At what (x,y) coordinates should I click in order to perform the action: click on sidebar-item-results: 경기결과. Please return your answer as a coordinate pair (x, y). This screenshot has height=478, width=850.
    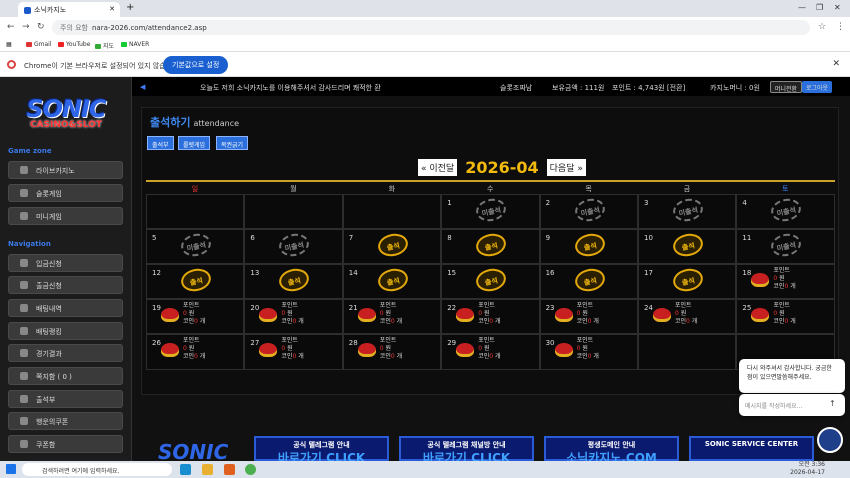
    Looking at the image, I should click on (65, 353).